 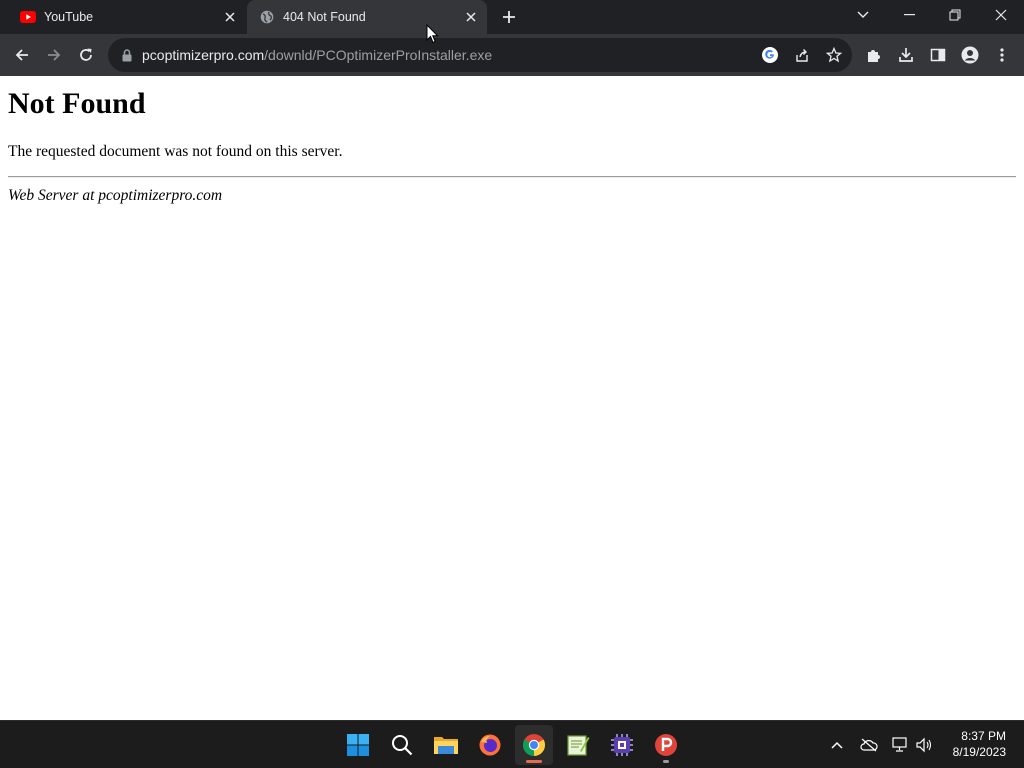 I want to click on extensions-button, so click(x=874, y=55).